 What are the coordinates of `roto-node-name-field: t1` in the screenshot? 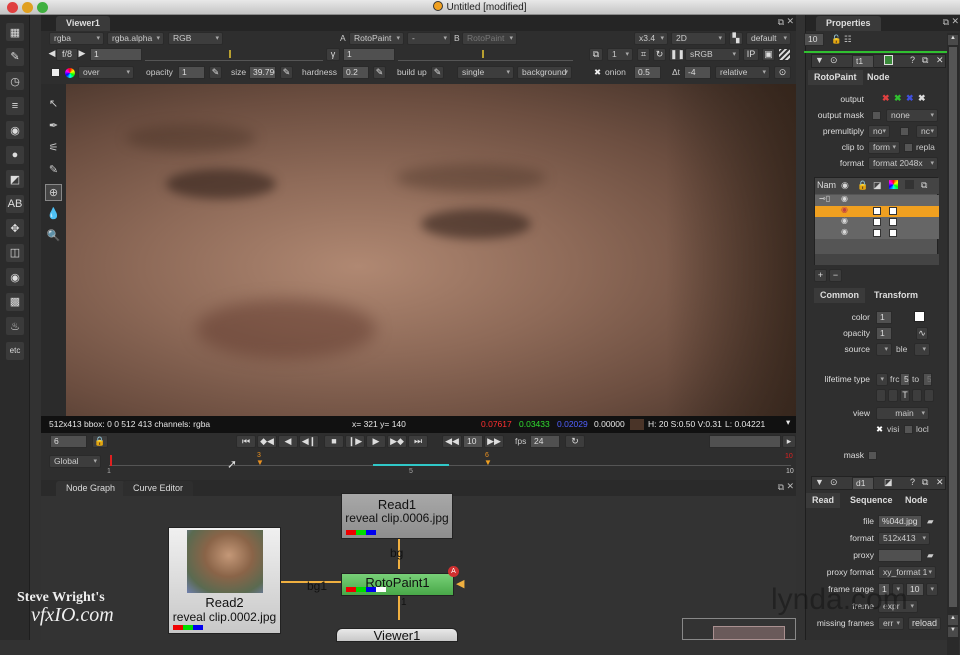 It's located at (863, 61).